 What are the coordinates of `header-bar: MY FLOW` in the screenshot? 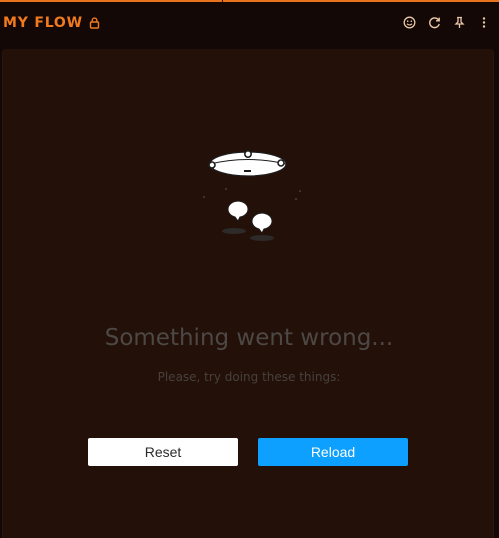 It's located at (249, 22).